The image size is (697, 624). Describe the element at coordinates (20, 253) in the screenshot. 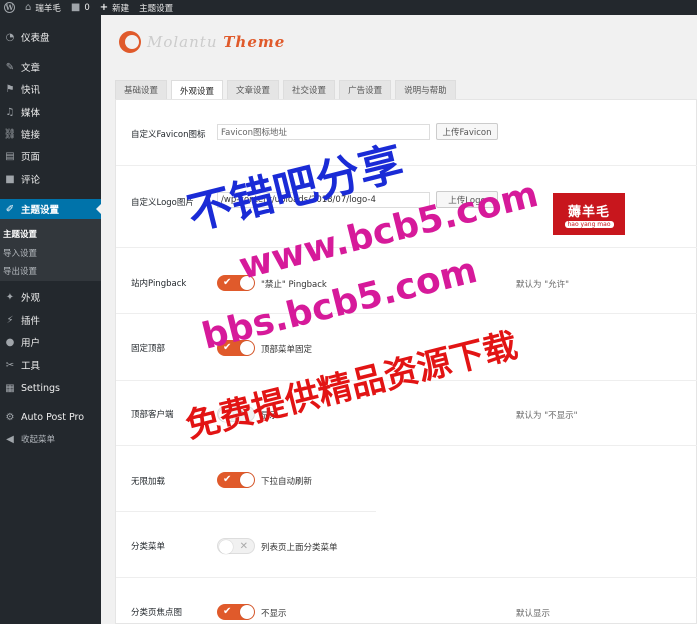

I see `submenu-item-import: 导入设置` at that location.